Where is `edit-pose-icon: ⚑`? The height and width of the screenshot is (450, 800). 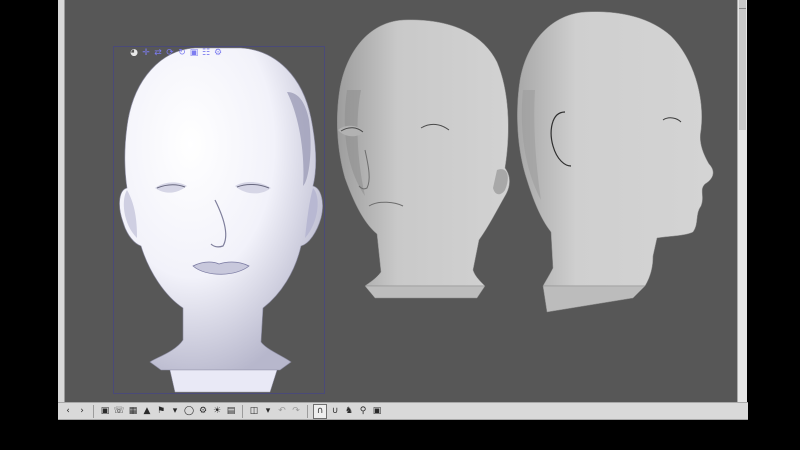 edit-pose-icon: ⚑ is located at coordinates (161, 411).